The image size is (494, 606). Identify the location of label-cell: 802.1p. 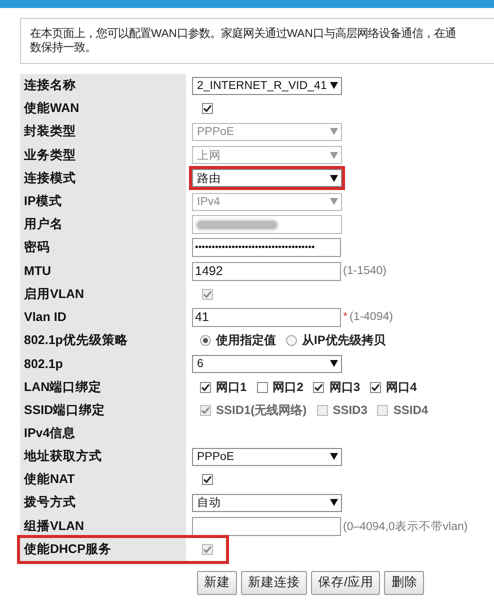
(103, 364).